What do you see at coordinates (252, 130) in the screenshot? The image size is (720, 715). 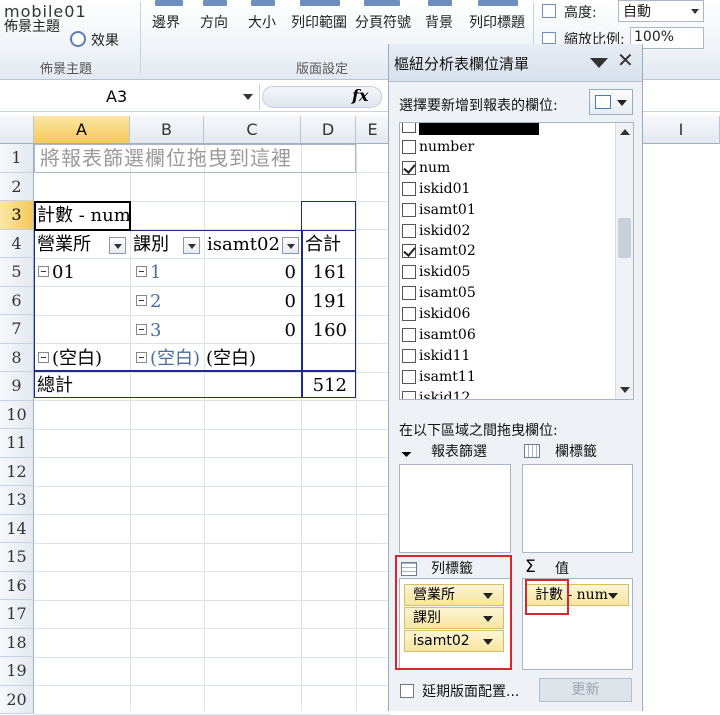 I see `column-header-c: C` at bounding box center [252, 130].